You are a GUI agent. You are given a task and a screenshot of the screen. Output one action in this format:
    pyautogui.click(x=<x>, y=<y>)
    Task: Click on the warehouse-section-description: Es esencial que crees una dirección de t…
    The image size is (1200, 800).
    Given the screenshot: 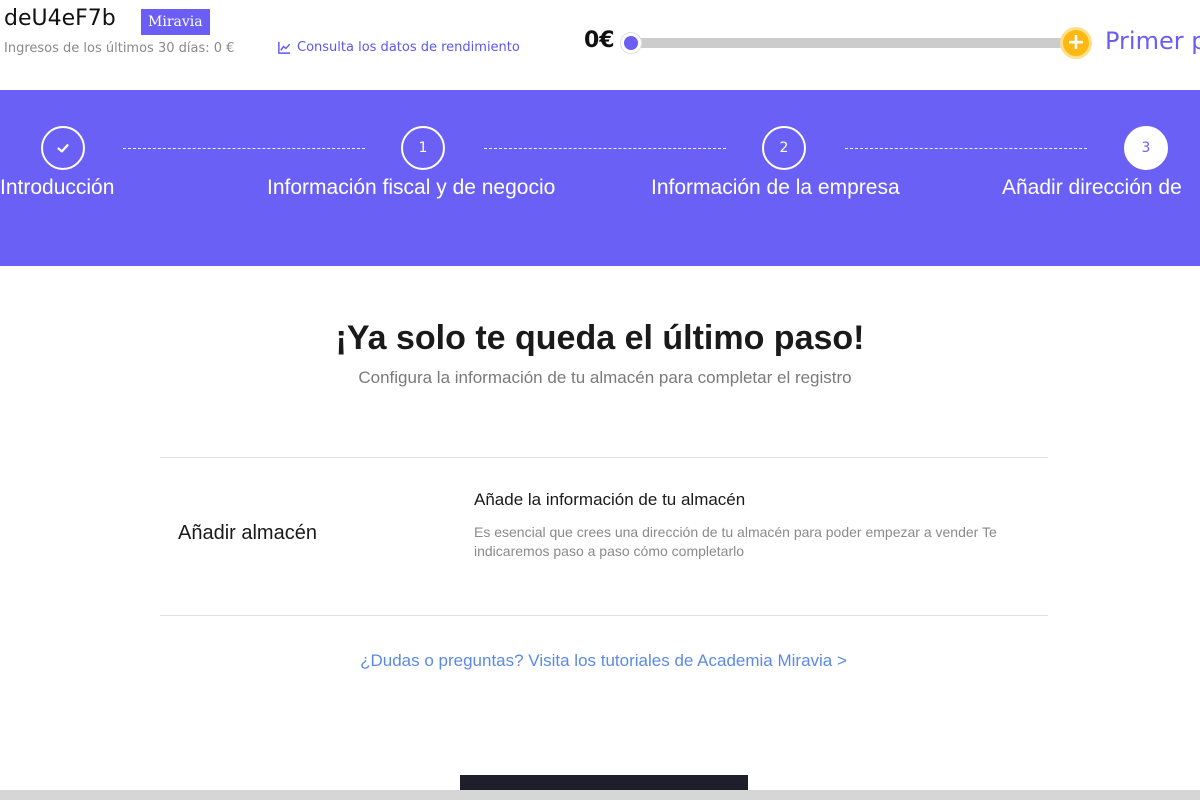 What is the action you would take?
    pyautogui.click(x=735, y=541)
    